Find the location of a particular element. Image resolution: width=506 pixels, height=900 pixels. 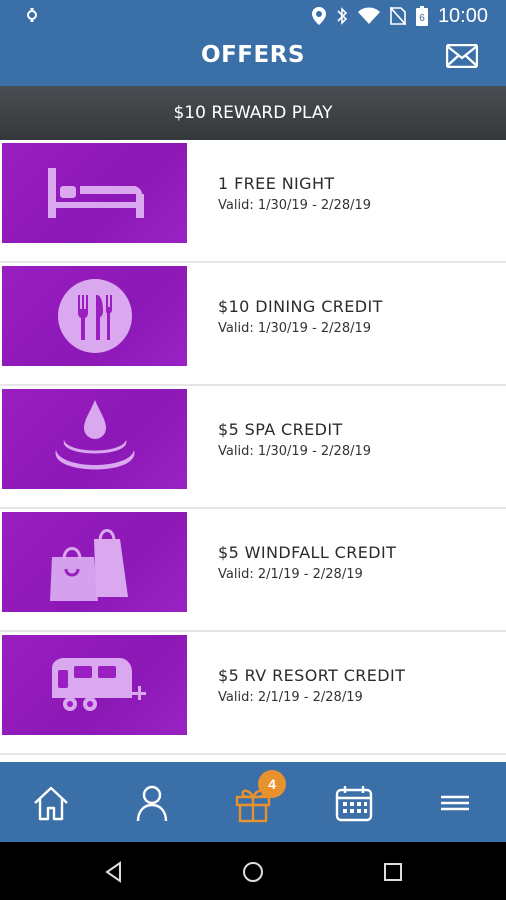

location-icon is located at coordinates (318, 16).